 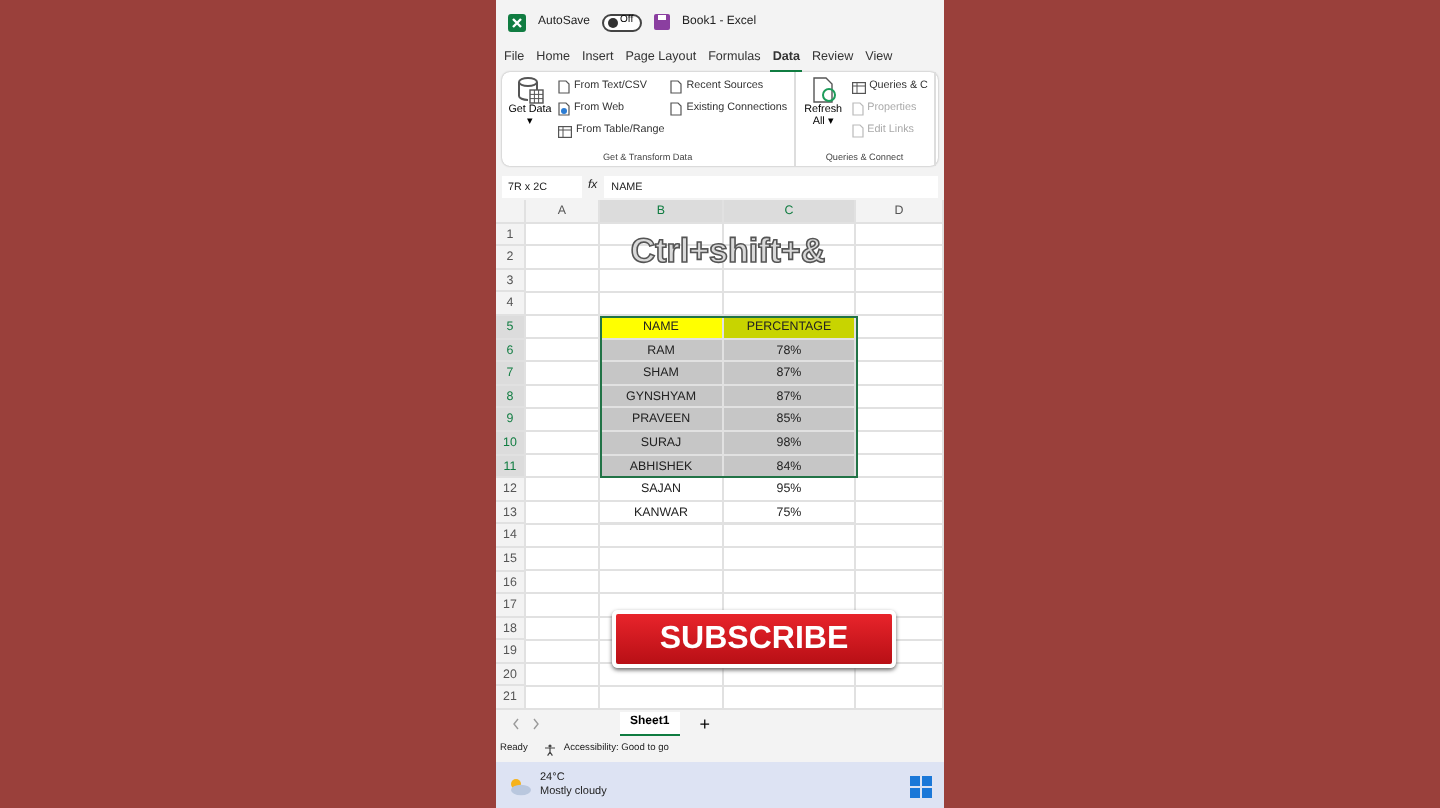 I want to click on accessibility-icon, so click(x=549, y=750).